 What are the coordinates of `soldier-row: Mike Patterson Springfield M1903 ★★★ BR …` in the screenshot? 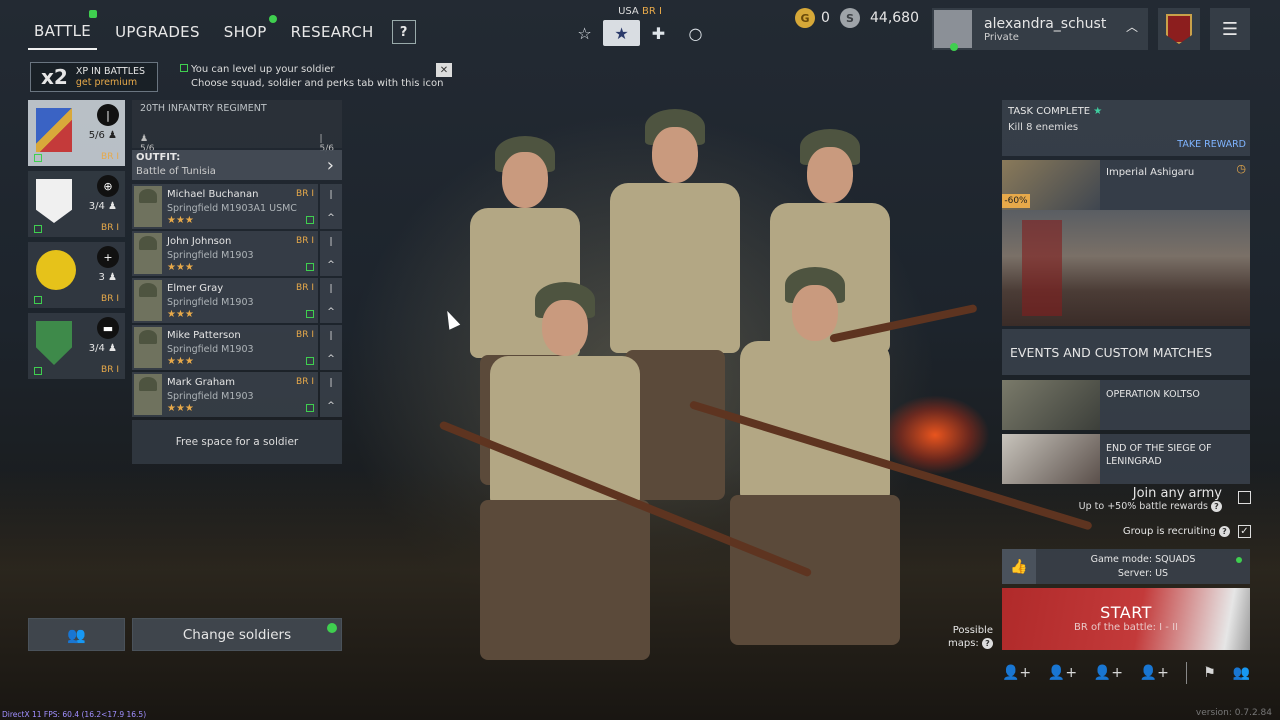 It's located at (225, 347).